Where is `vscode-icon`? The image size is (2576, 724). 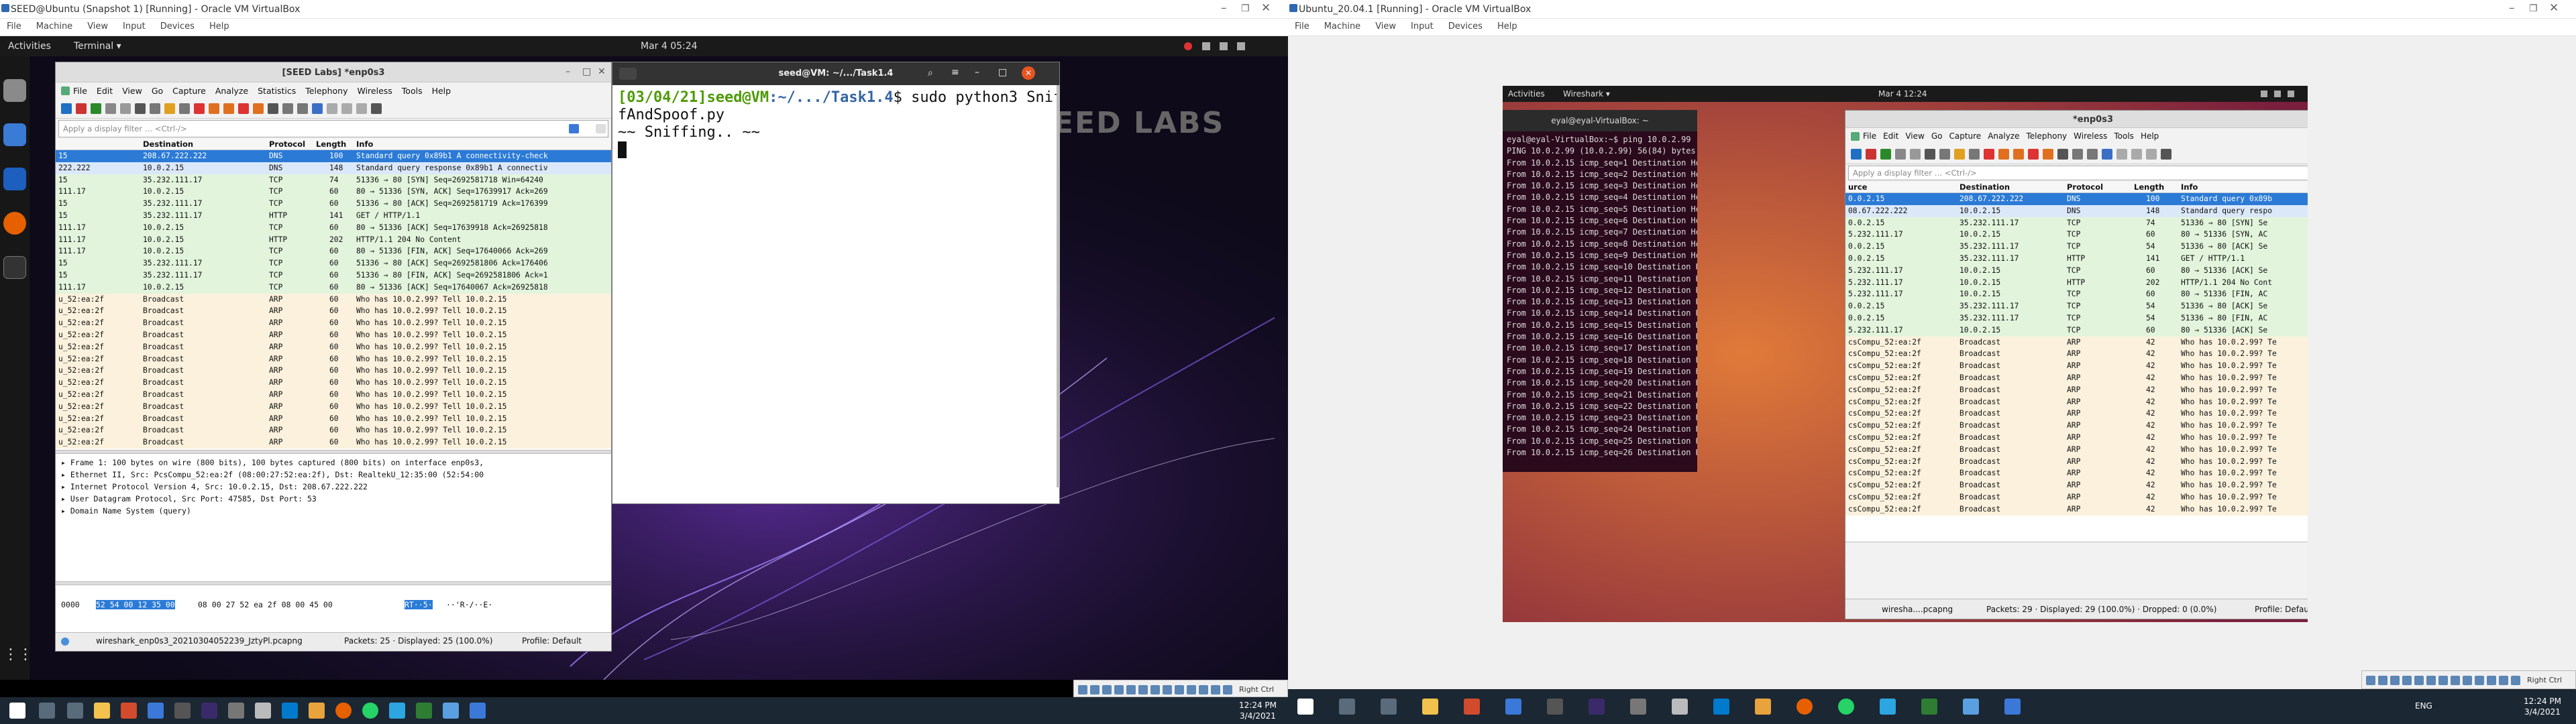 vscode-icon is located at coordinates (1721, 707).